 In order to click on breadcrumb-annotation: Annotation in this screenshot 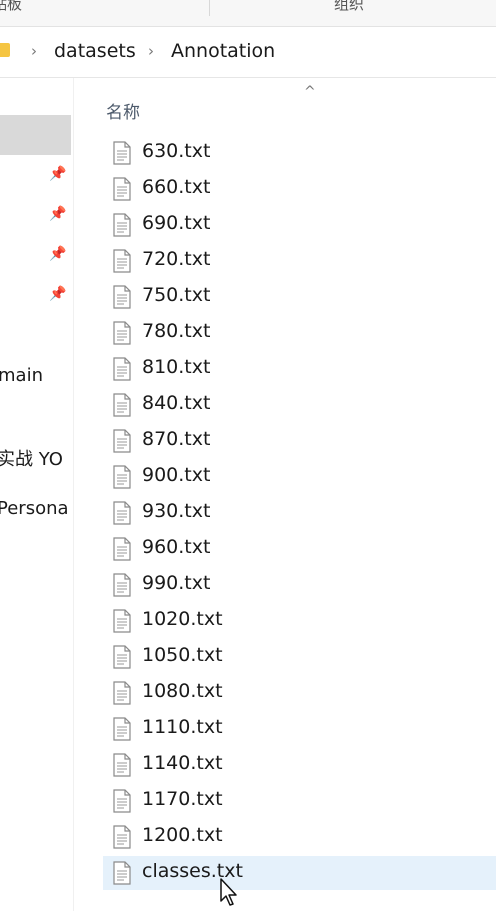, I will do `click(223, 51)`.